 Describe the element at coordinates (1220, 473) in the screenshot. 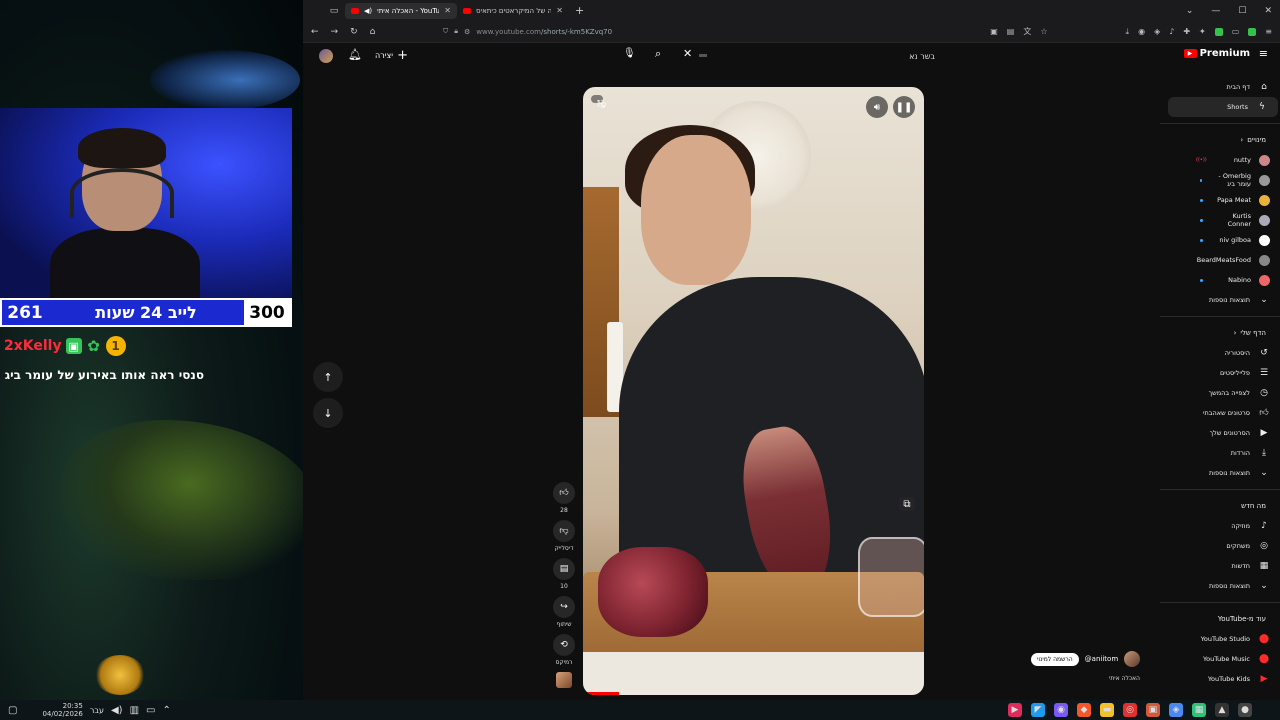

I see `show-more-you: ⌄ תוצאות נוספות` at that location.